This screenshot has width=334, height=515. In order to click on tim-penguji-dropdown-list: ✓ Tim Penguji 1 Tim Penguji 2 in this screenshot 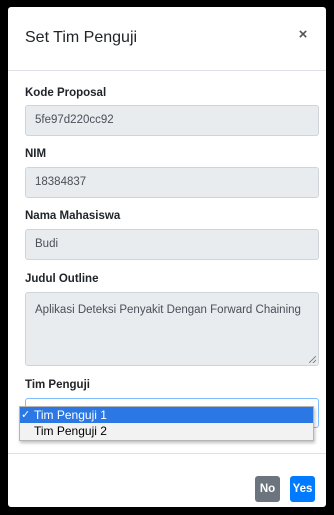, I will do `click(166, 423)`.